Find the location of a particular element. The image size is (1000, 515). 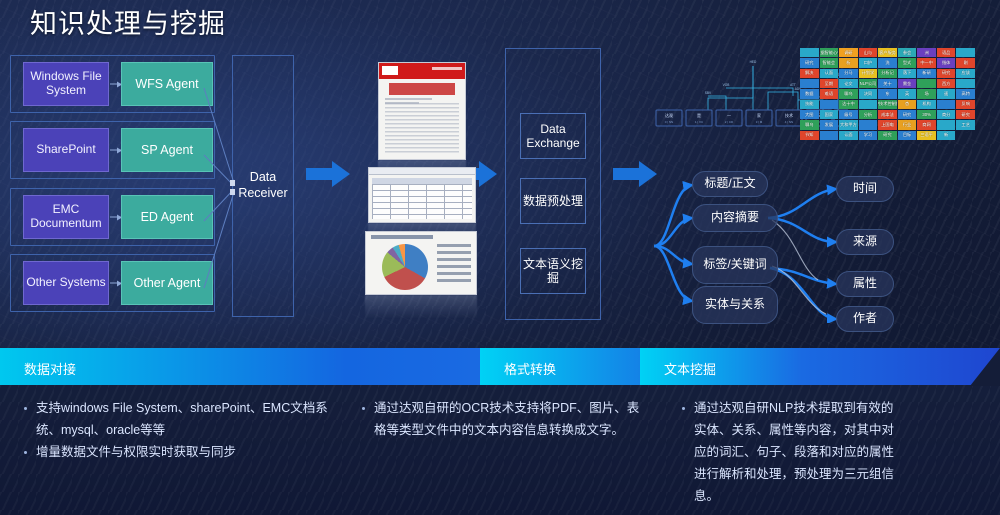

keyword-tile-9: 研究 is located at coordinates (809, 63).